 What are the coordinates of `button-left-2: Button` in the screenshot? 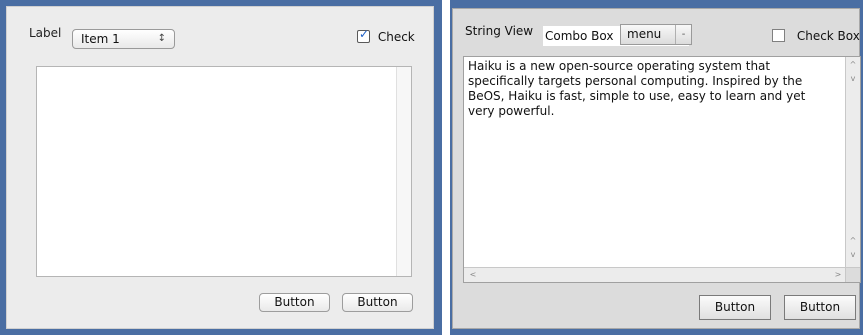 It's located at (377, 302).